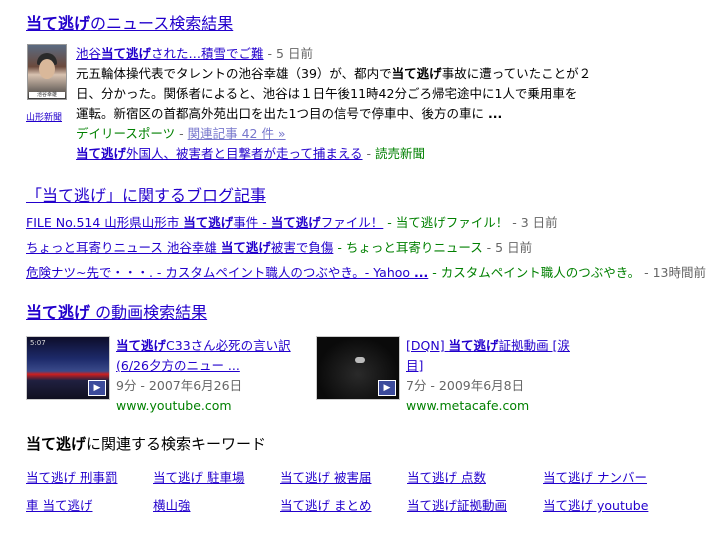  Describe the element at coordinates (457, 504) in the screenshot. I see `related-keyword-link: 当て逃げ証拠動画` at that location.